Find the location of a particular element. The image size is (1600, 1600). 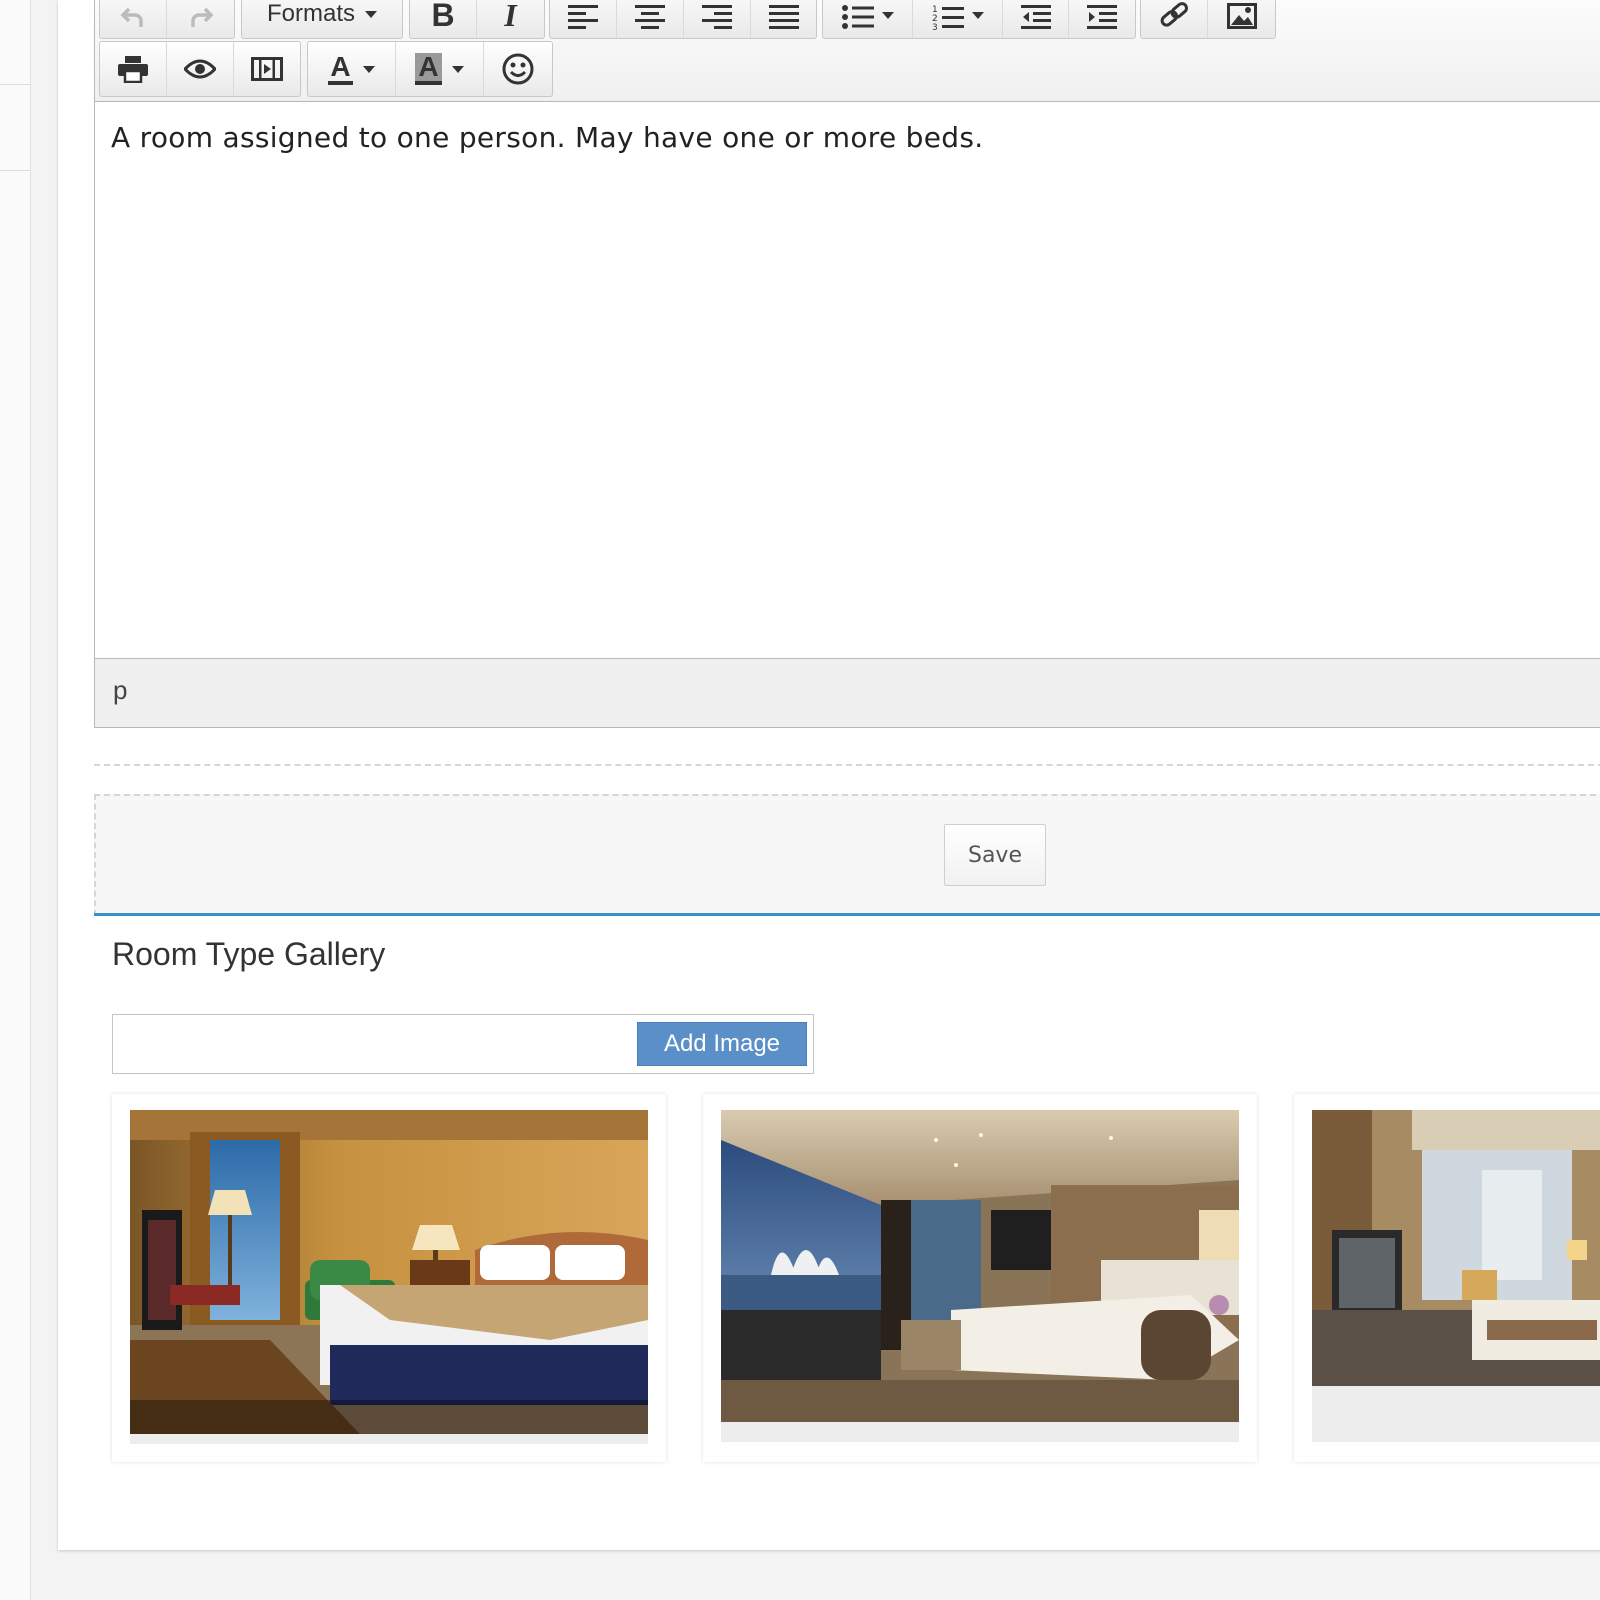

bullet-list-button is located at coordinates (868, 19).